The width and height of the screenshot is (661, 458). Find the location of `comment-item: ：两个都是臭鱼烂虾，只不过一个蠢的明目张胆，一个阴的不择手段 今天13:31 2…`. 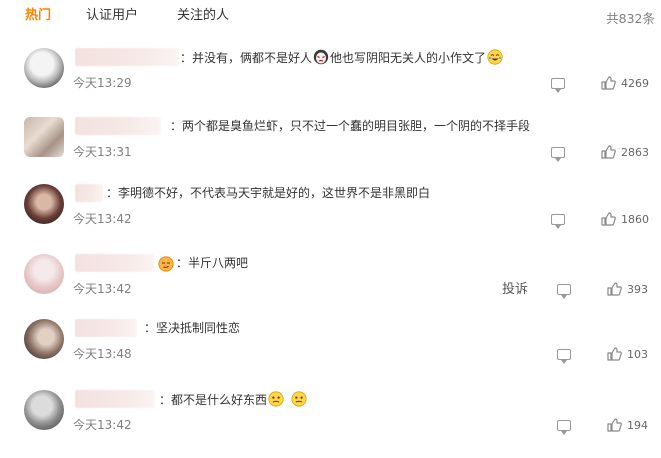

comment-item: ：两个都是臭鱼烂虾，只不过一个蠢的明目张胆，一个阴的不择手段 今天13:31 2… is located at coordinates (330, 151).